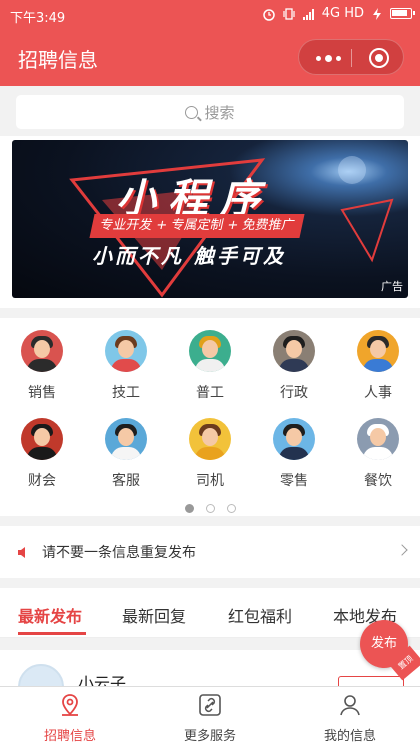 This screenshot has height=747, width=420. What do you see at coordinates (350, 717) in the screenshot?
I see `tabbar-item-profile: 我的信息` at bounding box center [350, 717].